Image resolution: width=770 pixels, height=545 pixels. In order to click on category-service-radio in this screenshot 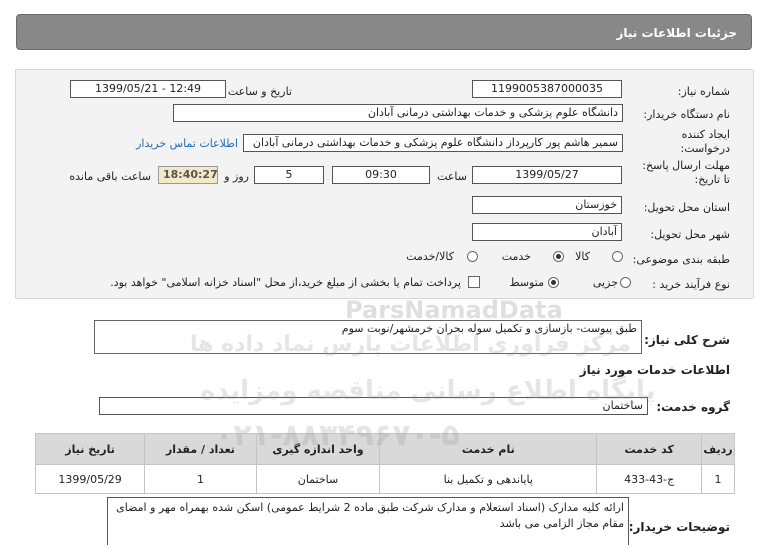, I will do `click(558, 256)`.